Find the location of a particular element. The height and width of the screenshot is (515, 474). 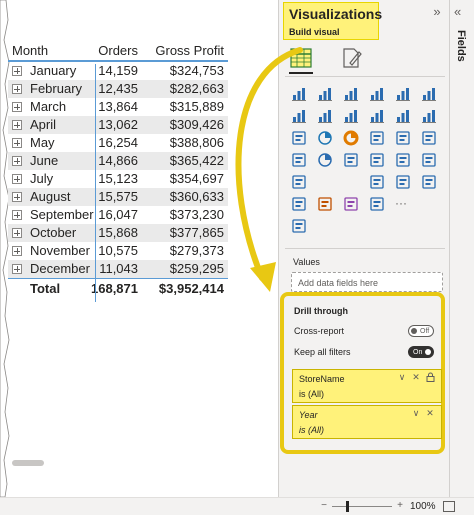

table-row: February 12,435 $282,663 is located at coordinates (118, 89).